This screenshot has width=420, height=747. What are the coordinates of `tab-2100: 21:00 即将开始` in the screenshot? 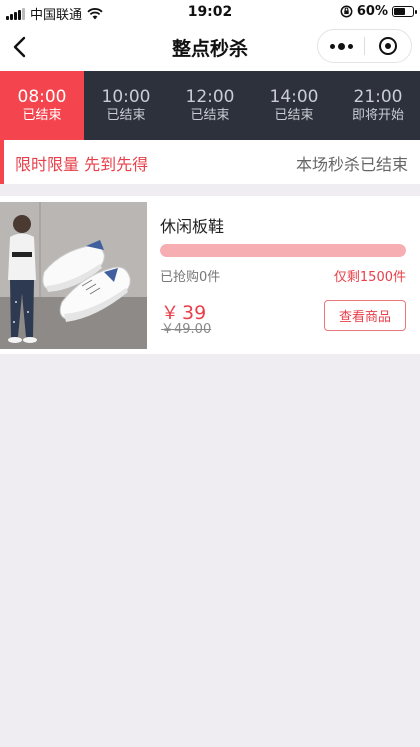 It's located at (378, 105).